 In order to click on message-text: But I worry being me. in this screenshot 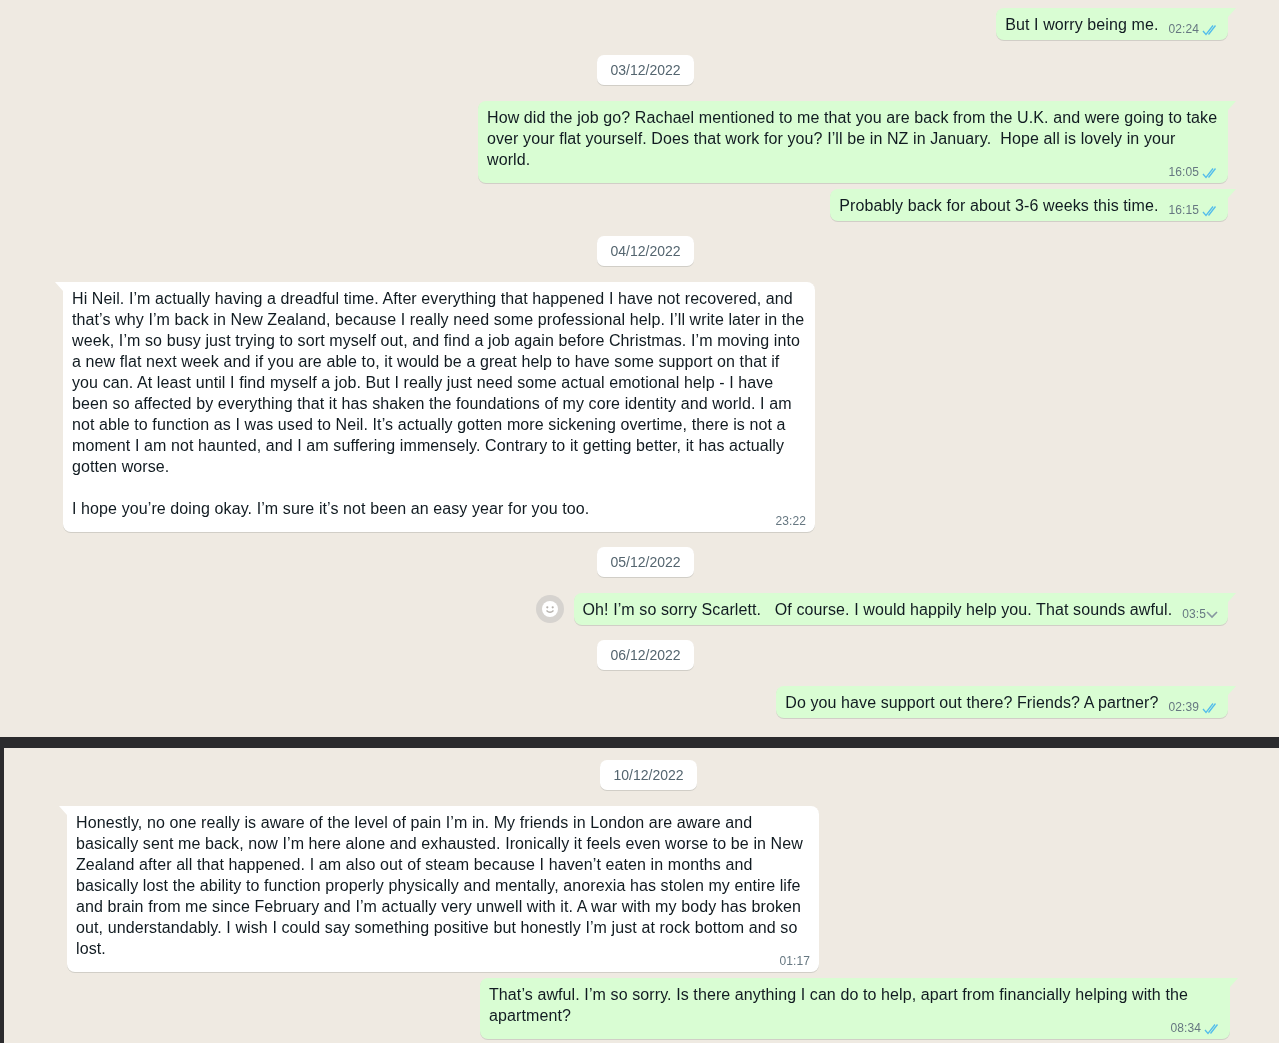, I will do `click(1082, 25)`.